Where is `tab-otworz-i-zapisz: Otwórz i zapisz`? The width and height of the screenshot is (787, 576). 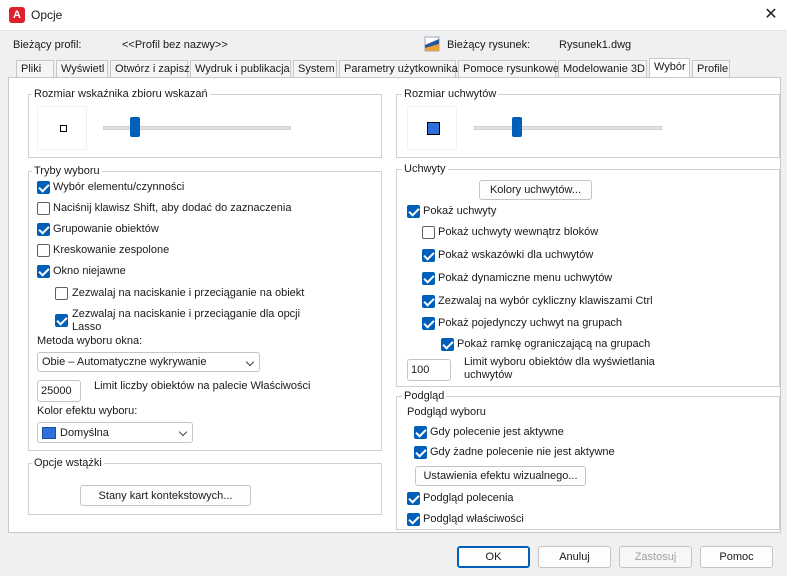
tab-otworz-i-zapisz: Otwórz i zapisz is located at coordinates (150, 68).